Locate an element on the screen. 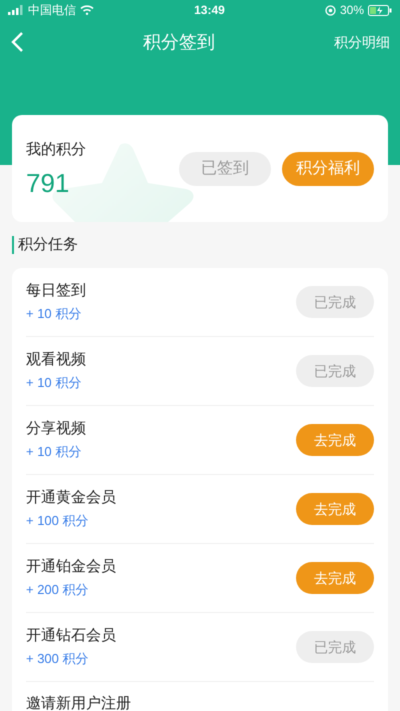  task-points: + 100 积分 is located at coordinates (58, 521).